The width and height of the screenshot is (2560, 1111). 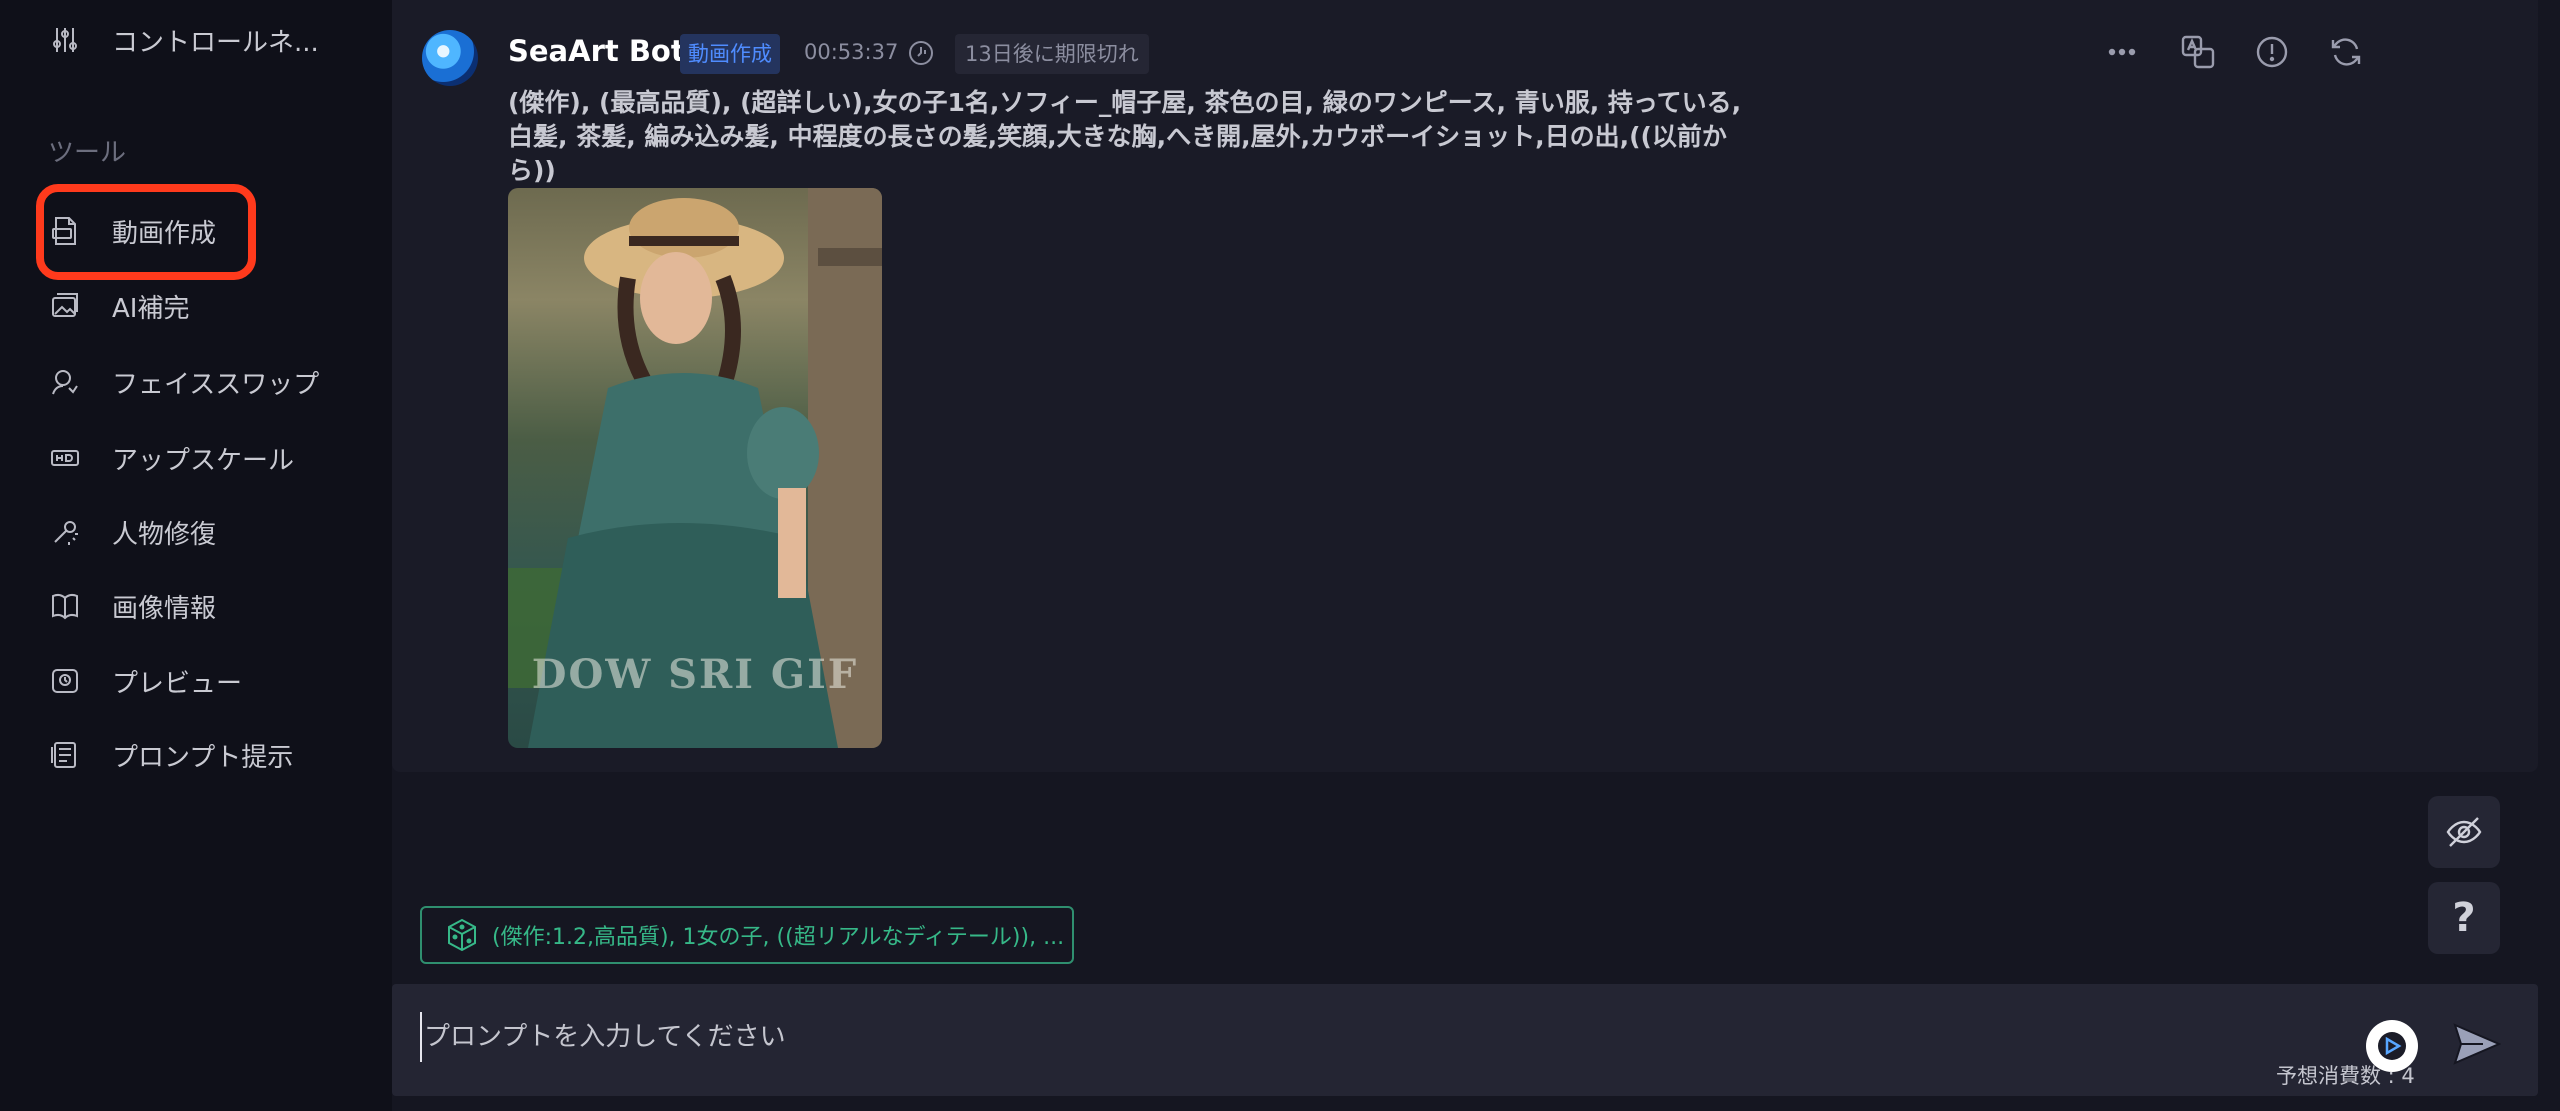 What do you see at coordinates (2272, 52) in the screenshot?
I see `report-icon` at bounding box center [2272, 52].